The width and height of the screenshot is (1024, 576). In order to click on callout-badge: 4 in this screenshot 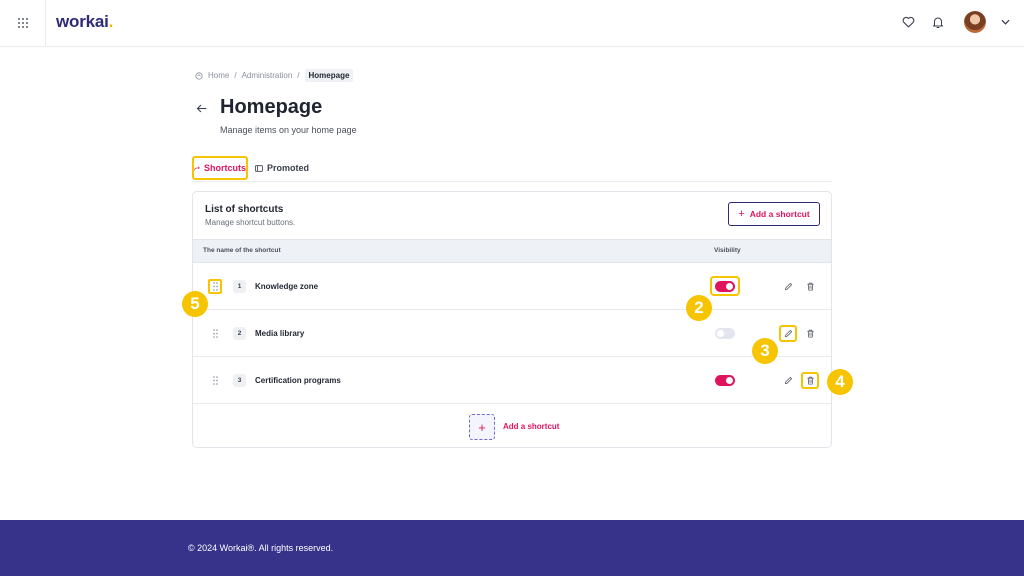, I will do `click(840, 382)`.